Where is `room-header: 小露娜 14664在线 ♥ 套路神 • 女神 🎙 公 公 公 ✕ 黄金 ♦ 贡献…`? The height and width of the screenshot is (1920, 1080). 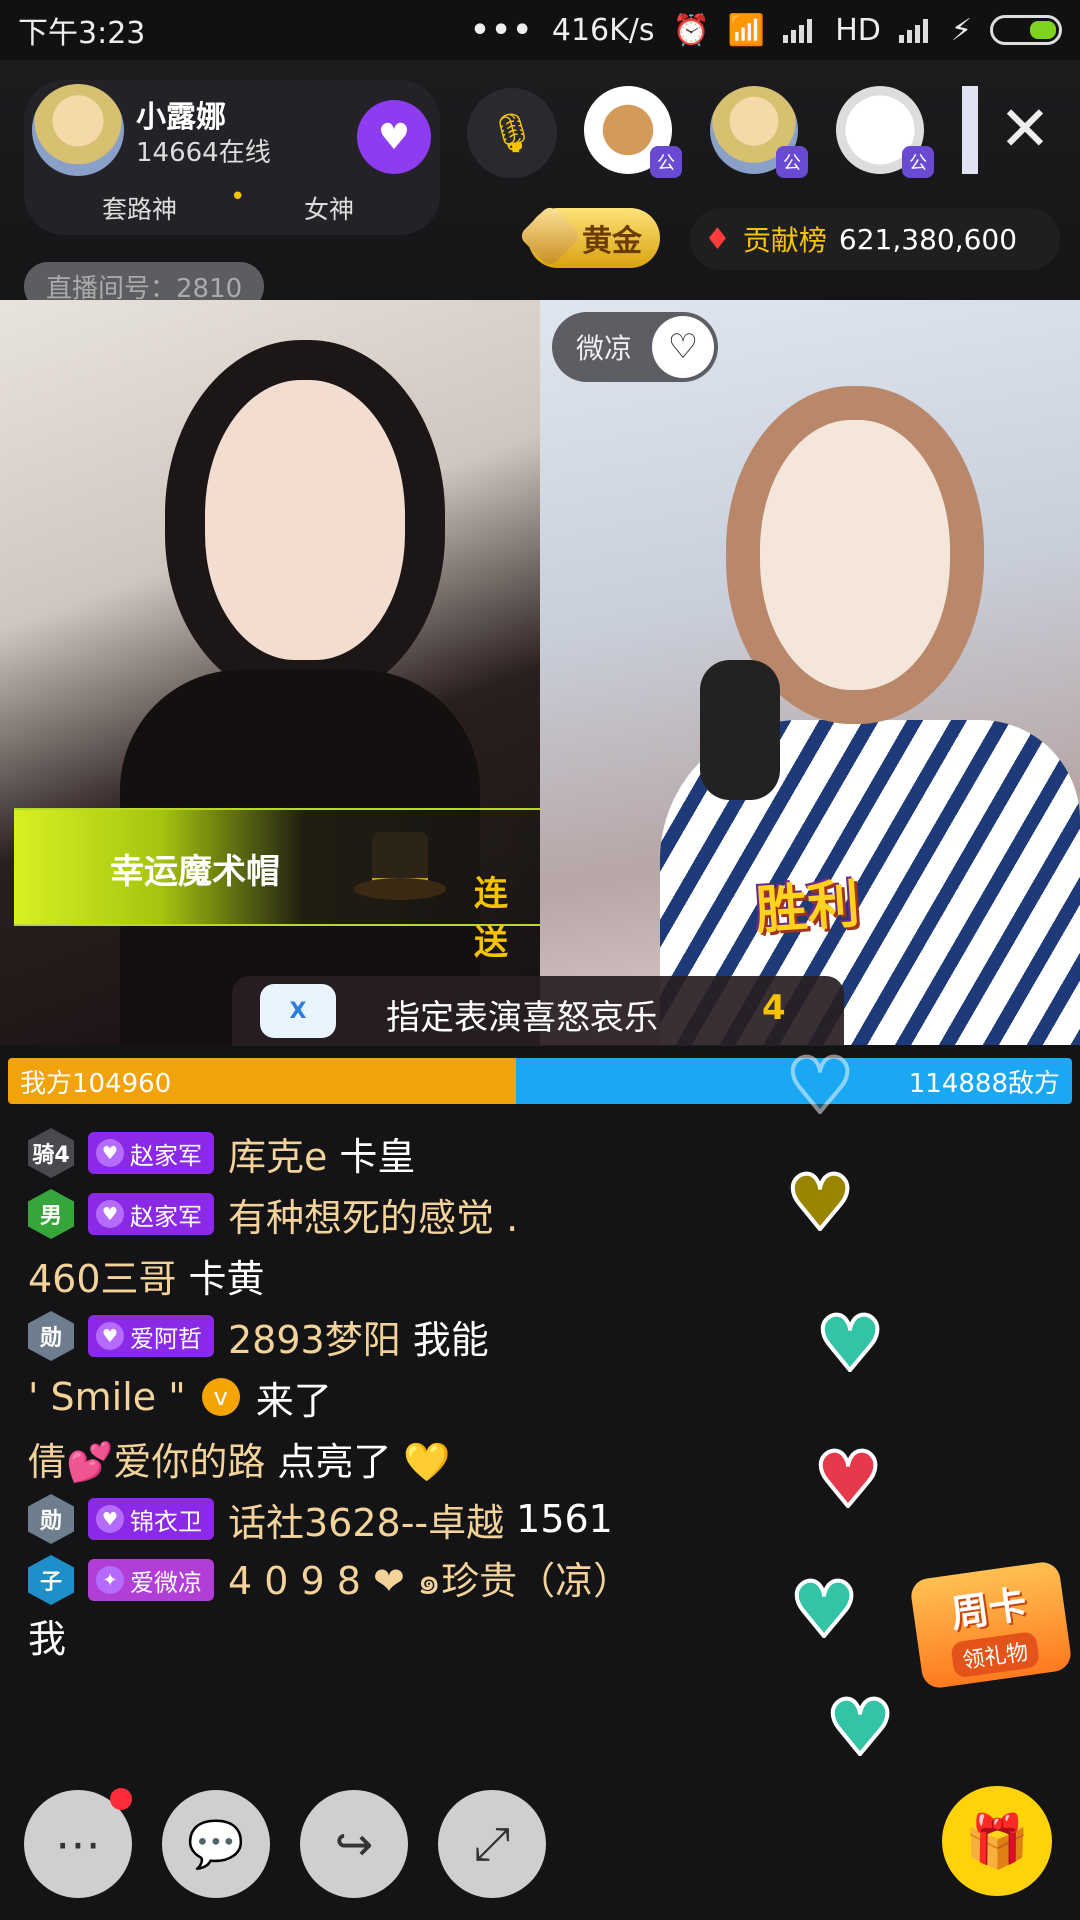
room-header: 小露娜 14664在线 ♥ 套路神 • 女神 🎙 公 公 公 ✕ 黄金 ♦ 贡献… is located at coordinates (540, 185).